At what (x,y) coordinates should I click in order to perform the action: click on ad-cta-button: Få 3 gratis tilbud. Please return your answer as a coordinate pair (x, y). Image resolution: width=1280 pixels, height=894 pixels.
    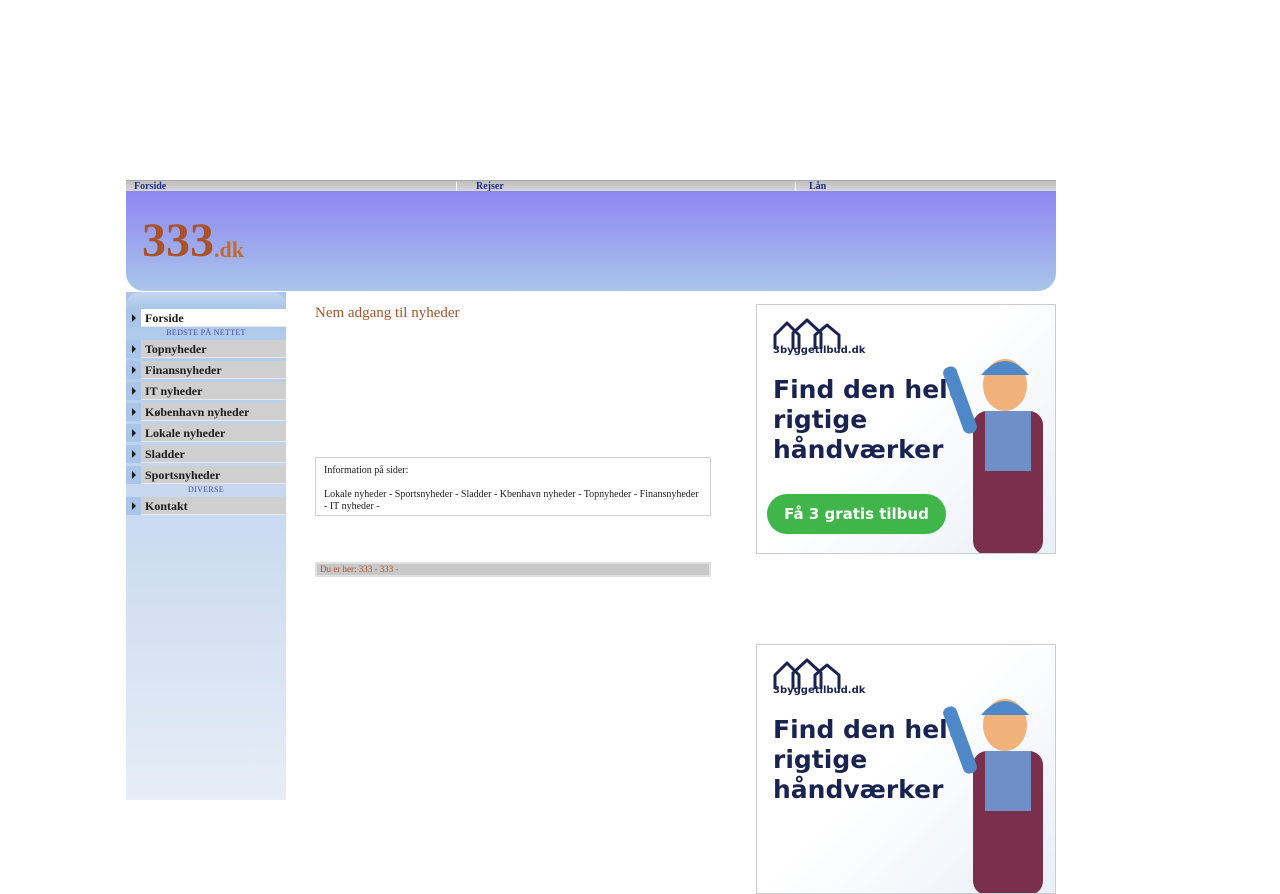
    Looking at the image, I should click on (856, 514).